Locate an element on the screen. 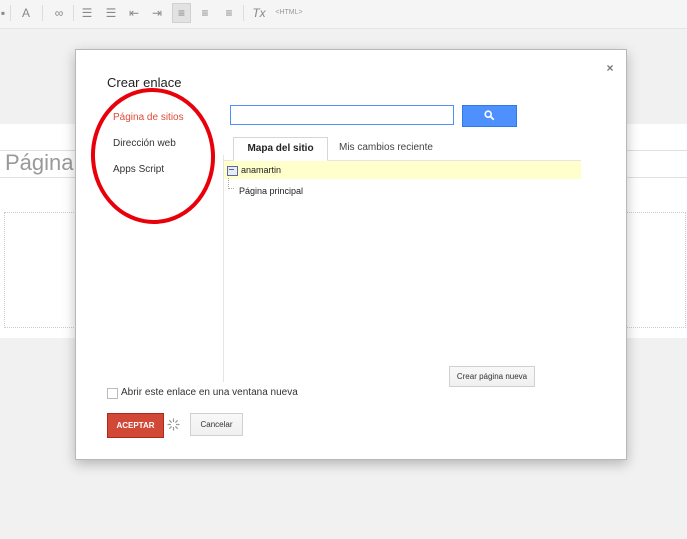  accept-button: ACEPTAR is located at coordinates (135, 425).